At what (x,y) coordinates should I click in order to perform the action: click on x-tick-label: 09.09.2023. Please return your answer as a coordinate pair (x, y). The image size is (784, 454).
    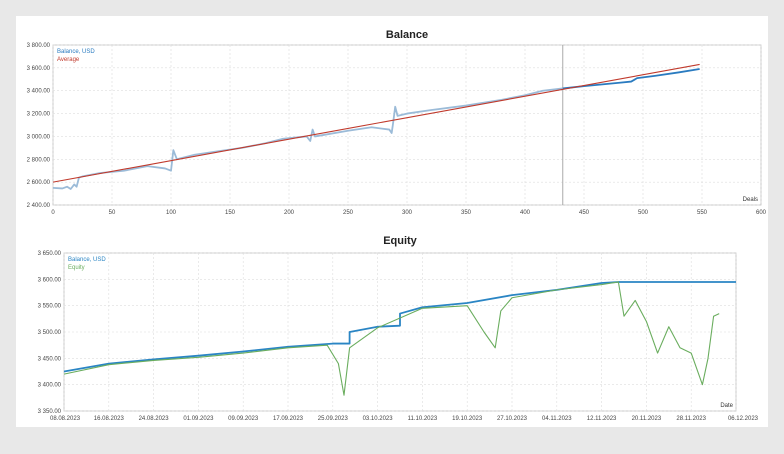
    Looking at the image, I should click on (243, 419).